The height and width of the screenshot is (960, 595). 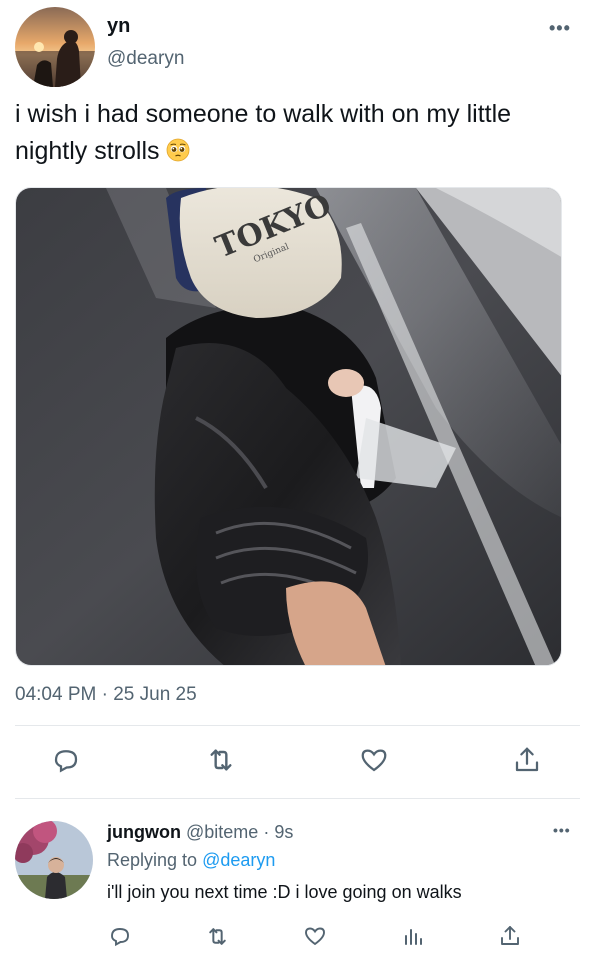 What do you see at coordinates (413, 936) in the screenshot?
I see `analytics-icon` at bounding box center [413, 936].